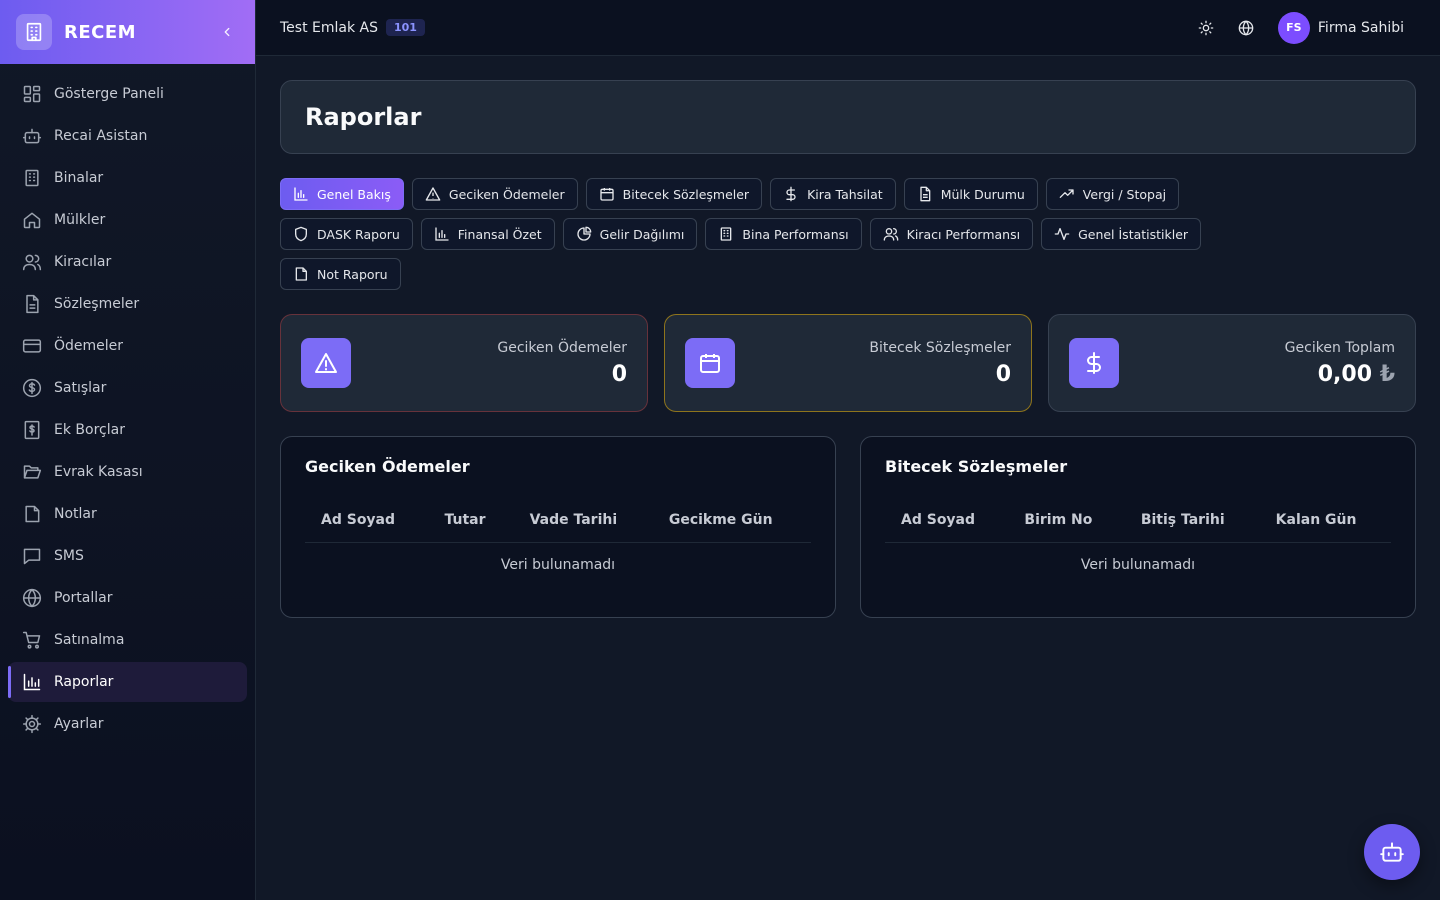 Image resolution: width=1440 pixels, height=900 pixels. Describe the element at coordinates (833, 194) in the screenshot. I see `tab-kira-tahsilat: Kira Tahsilat` at that location.